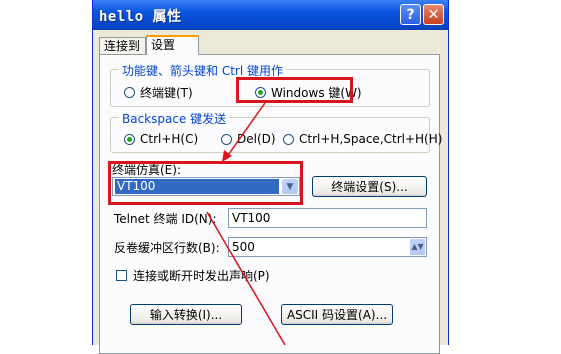 This screenshot has height=354, width=561. Describe the element at coordinates (172, 45) in the screenshot. I see `tab-settings: 设置` at that location.